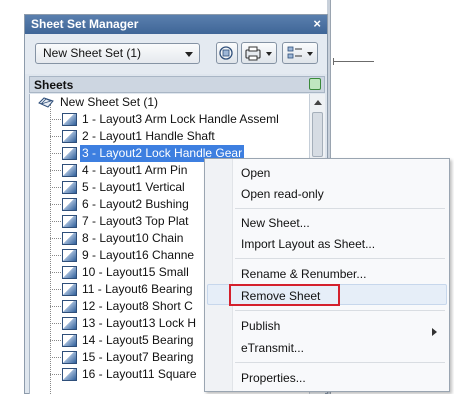 Image resolution: width=454 pixels, height=394 pixels. Describe the element at coordinates (85, 24) in the screenshot. I see `palette-title: Sheet Set Manager` at that location.